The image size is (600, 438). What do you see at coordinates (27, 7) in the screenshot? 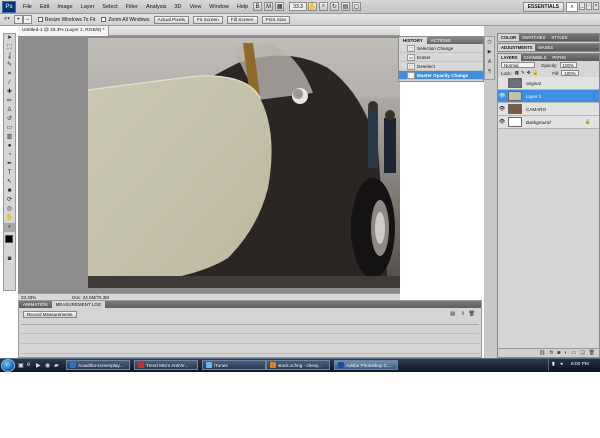
I see `menu-file: File` at bounding box center [27, 7].